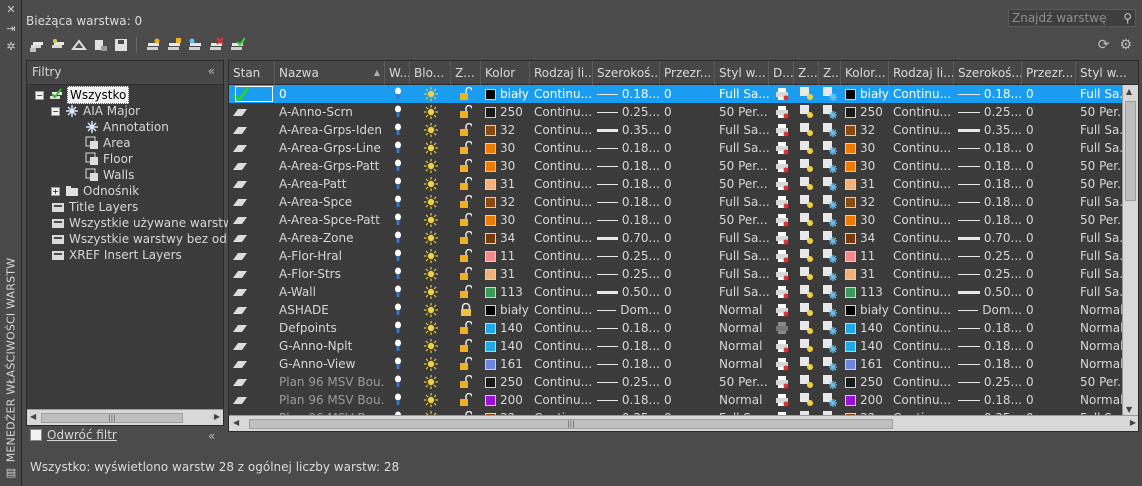 The height and width of the screenshot is (486, 1142). I want to click on scroll-left-icon: ◀, so click(33, 416).